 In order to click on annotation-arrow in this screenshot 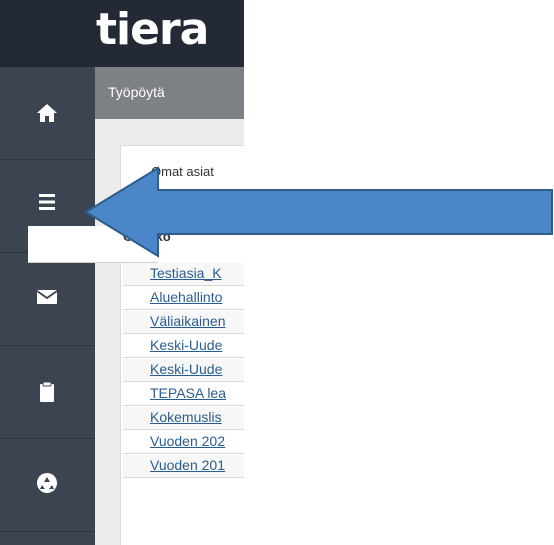, I will do `click(318, 212)`.